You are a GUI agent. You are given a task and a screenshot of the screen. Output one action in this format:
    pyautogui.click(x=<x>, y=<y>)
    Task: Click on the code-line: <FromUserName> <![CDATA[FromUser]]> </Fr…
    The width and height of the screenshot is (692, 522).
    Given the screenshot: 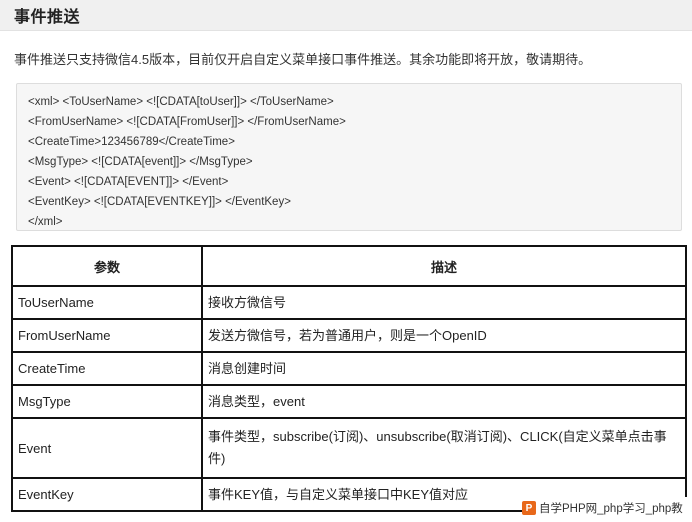 What is the action you would take?
    pyautogui.click(x=187, y=122)
    